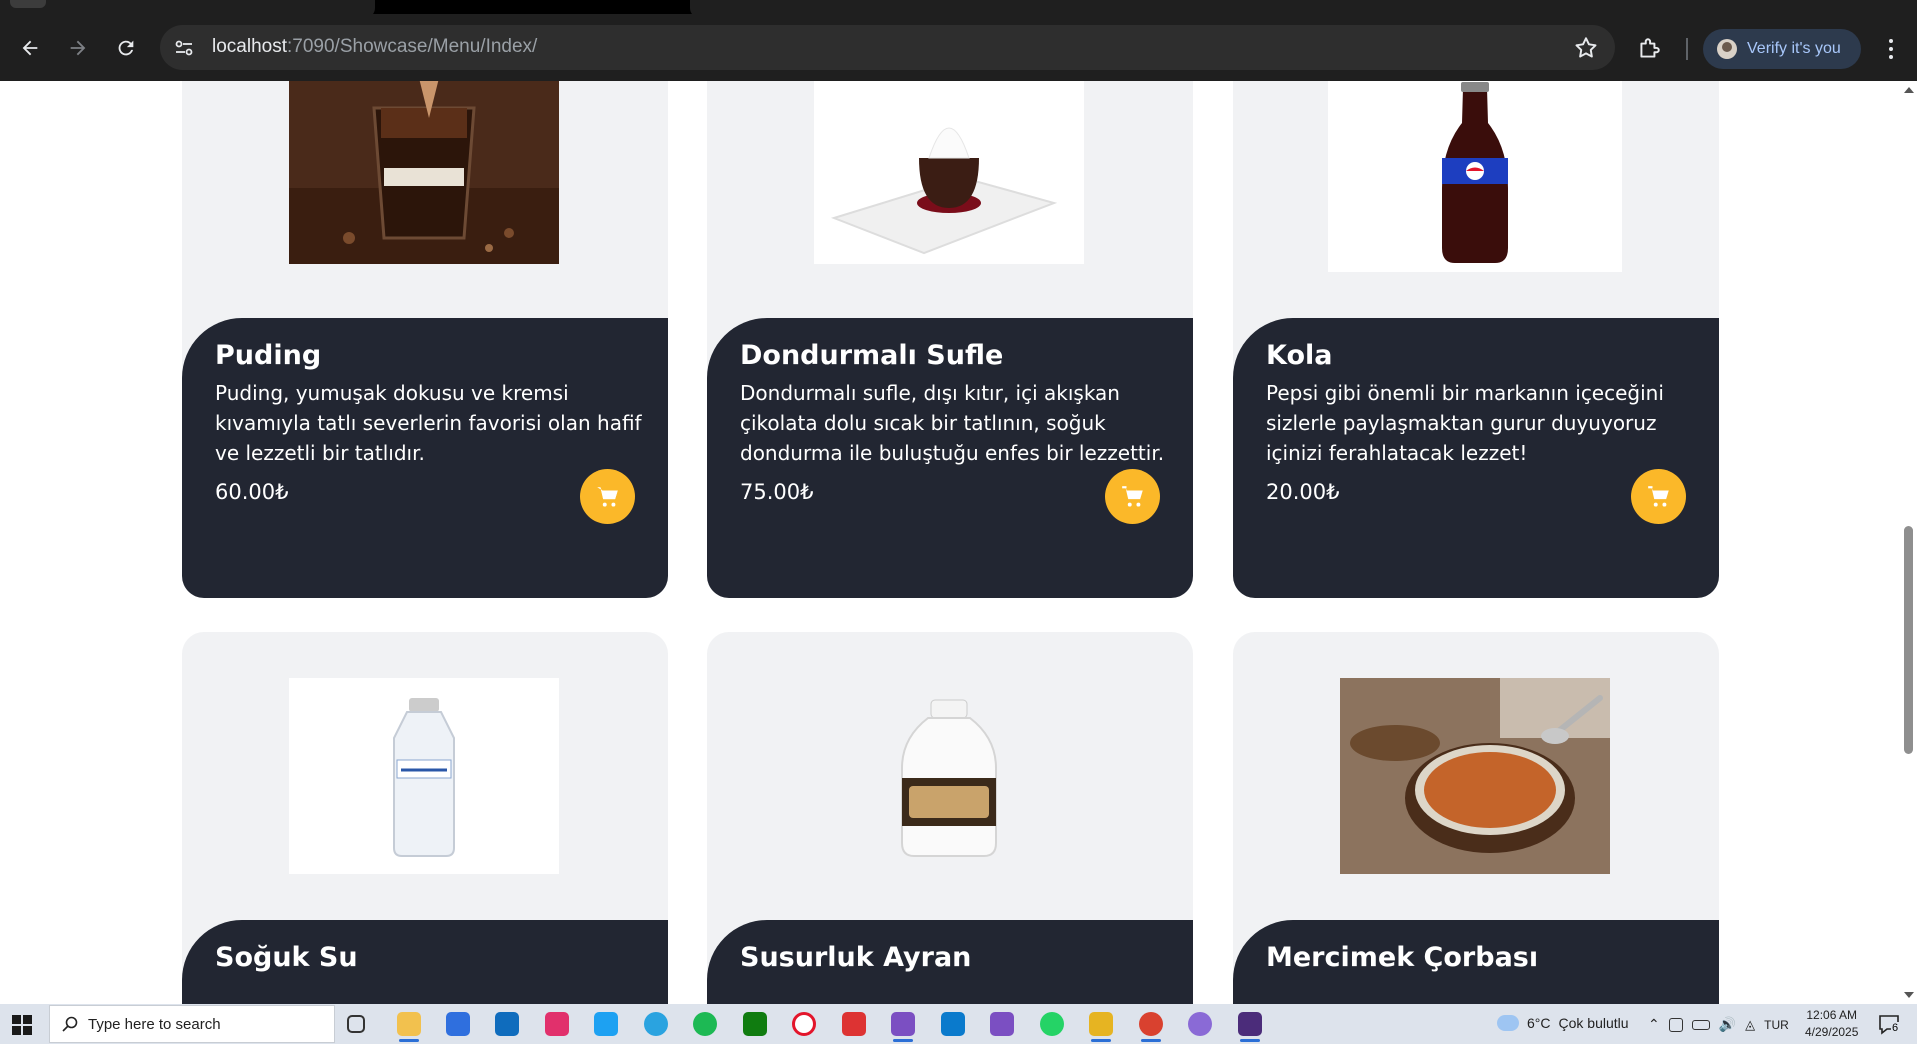 This screenshot has width=1917, height=1044. Describe the element at coordinates (1909, 995) in the screenshot. I see `scroll-down-arrow-icon` at that location.